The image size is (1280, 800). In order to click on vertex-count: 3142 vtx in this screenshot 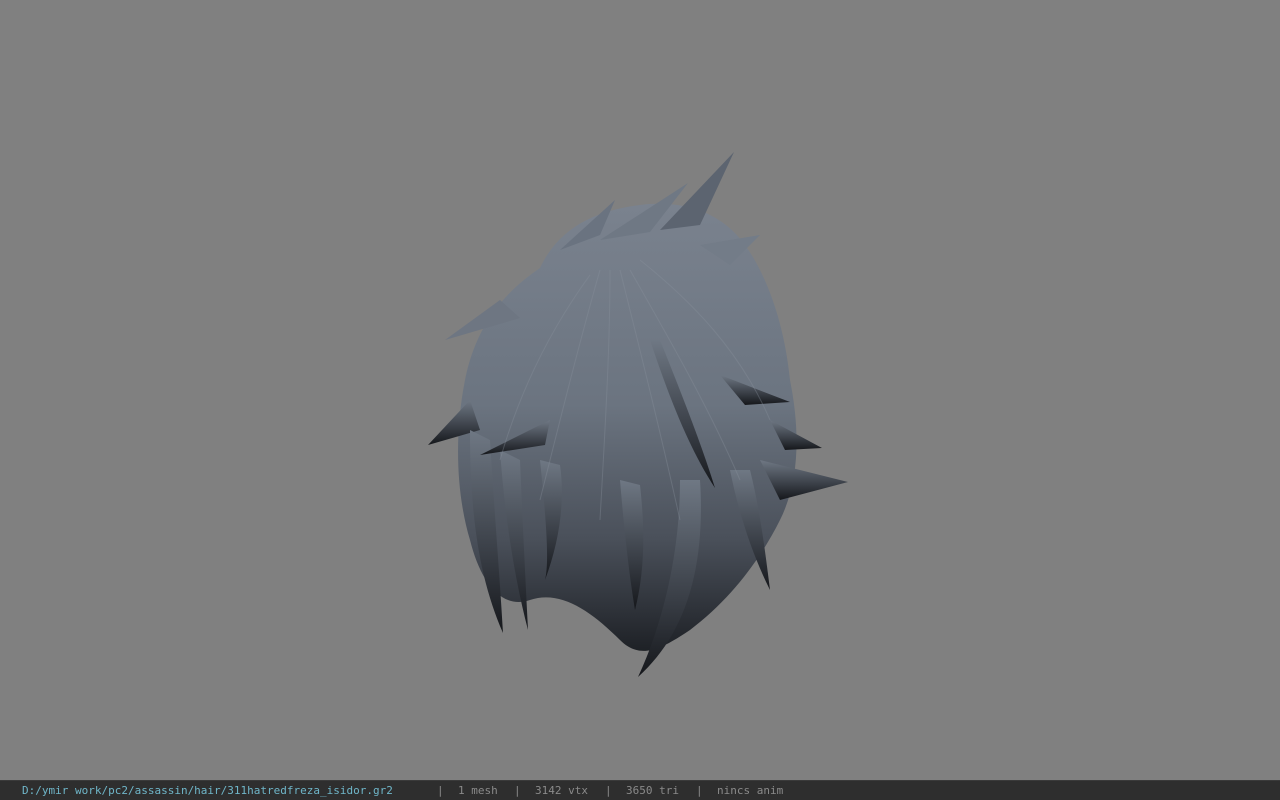, I will do `click(561, 790)`.